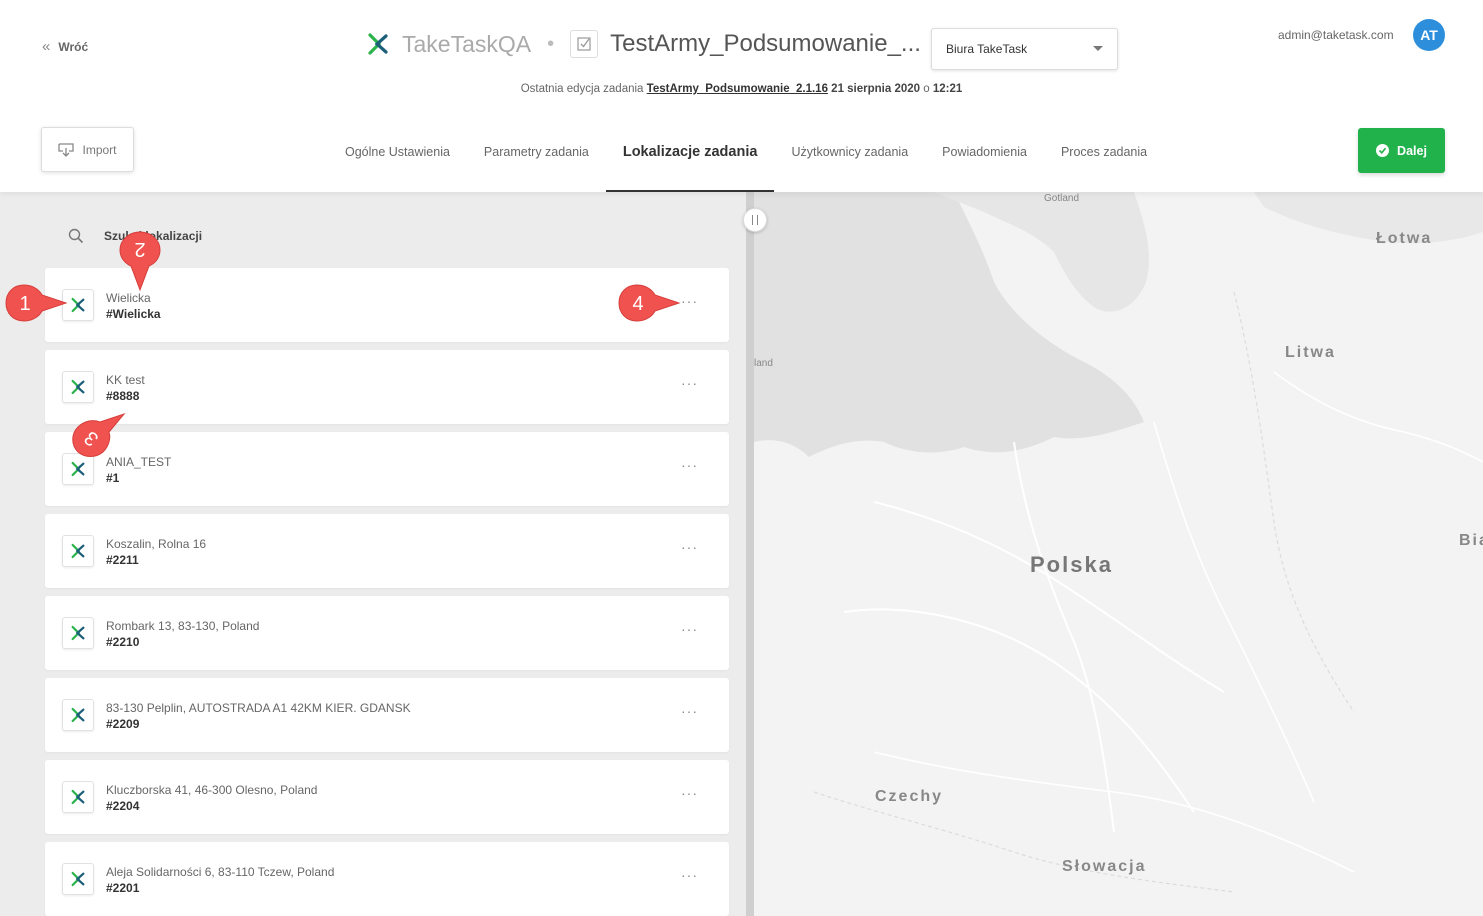 The image size is (1483, 916). What do you see at coordinates (1071, 564) in the screenshot?
I see `map-label-polska: Polska` at bounding box center [1071, 564].